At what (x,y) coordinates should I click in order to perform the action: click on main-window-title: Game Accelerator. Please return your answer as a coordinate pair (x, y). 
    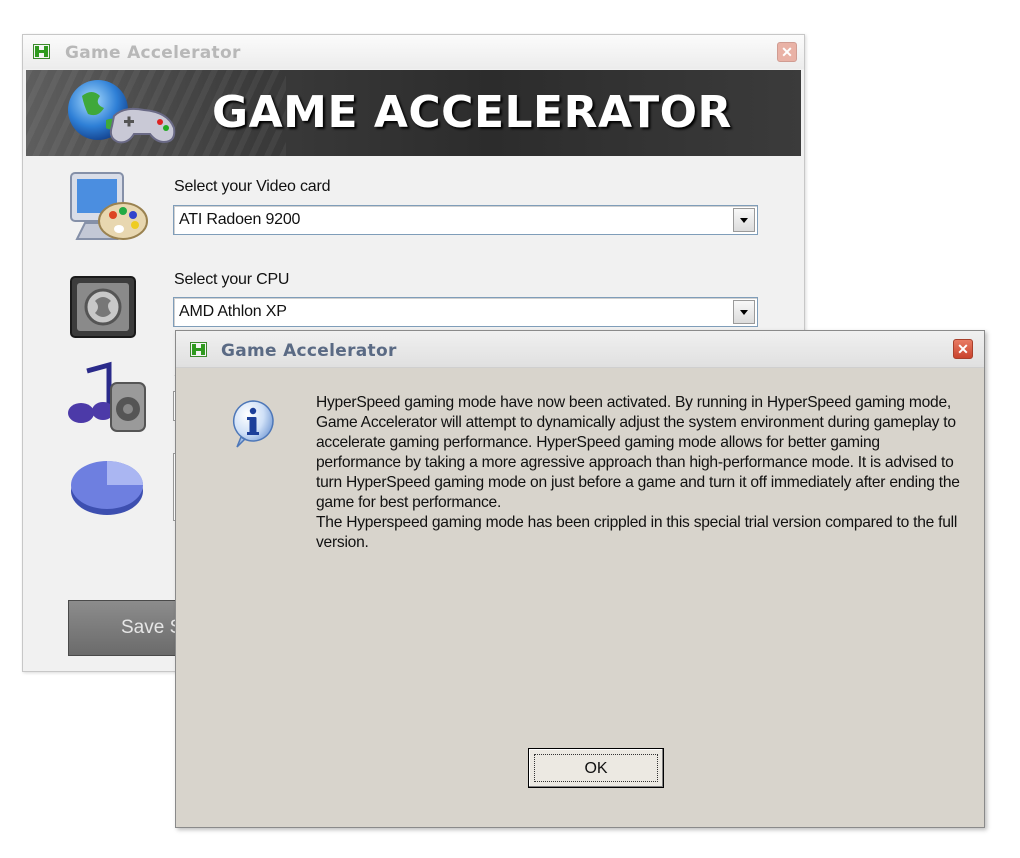
    Looking at the image, I should click on (153, 53).